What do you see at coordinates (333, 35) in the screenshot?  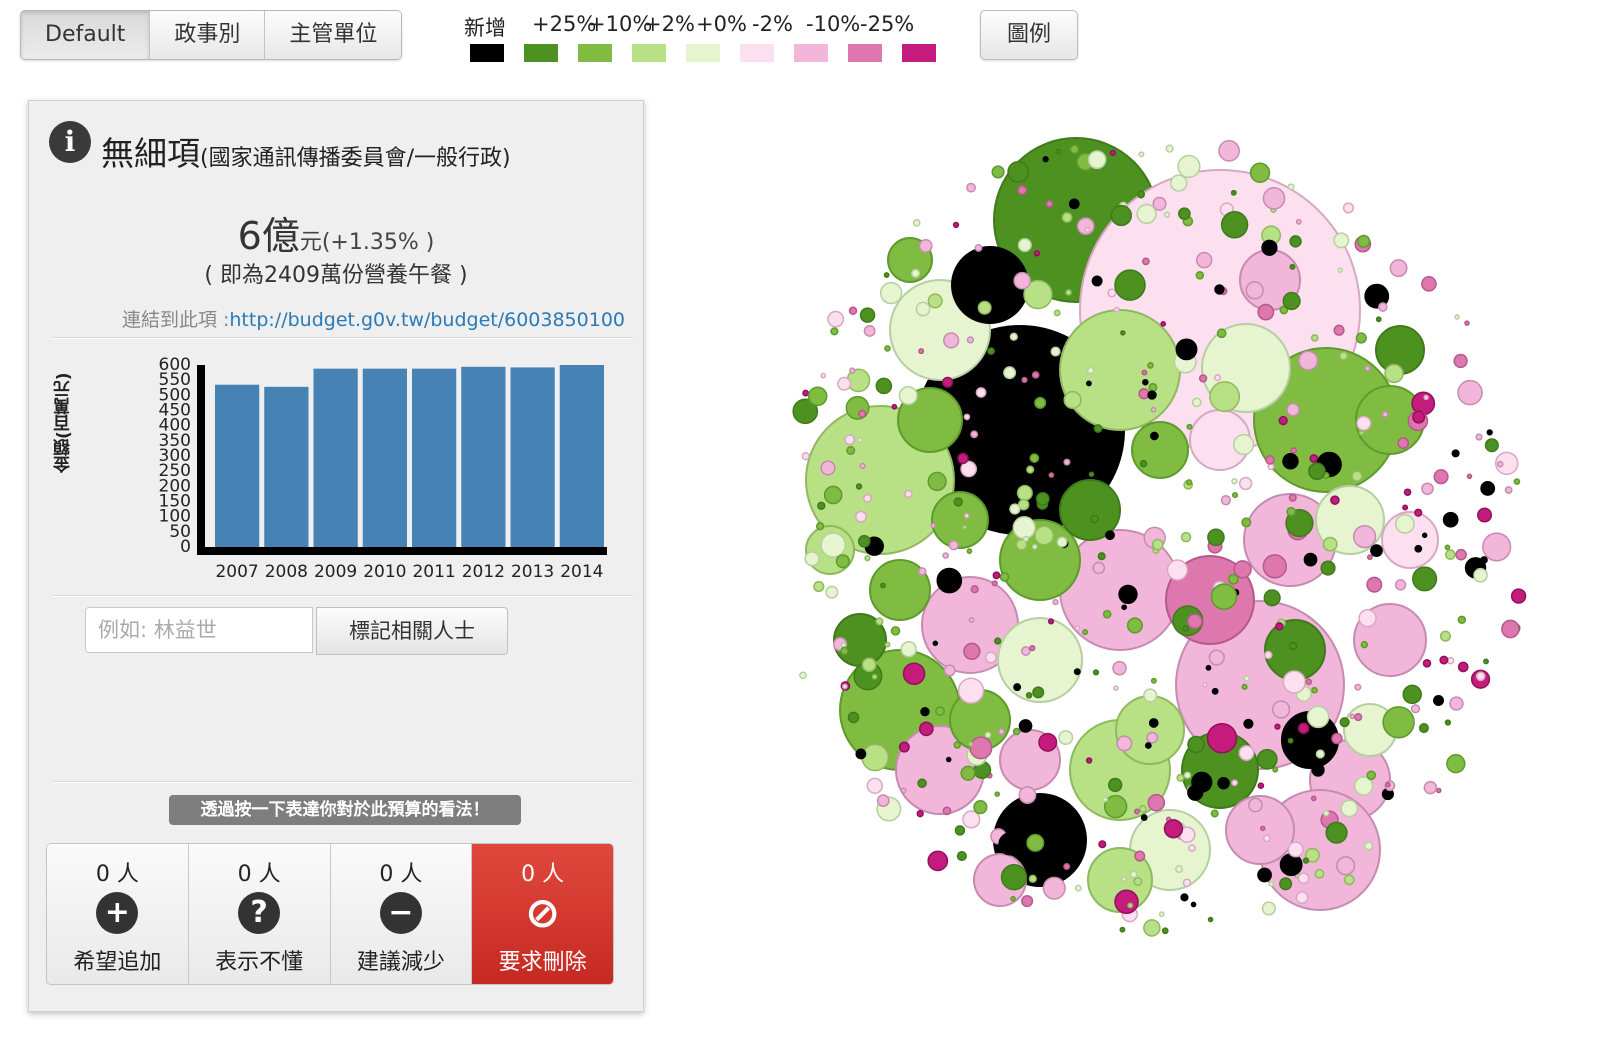 I see `tab-by-agency: 主管單位` at bounding box center [333, 35].